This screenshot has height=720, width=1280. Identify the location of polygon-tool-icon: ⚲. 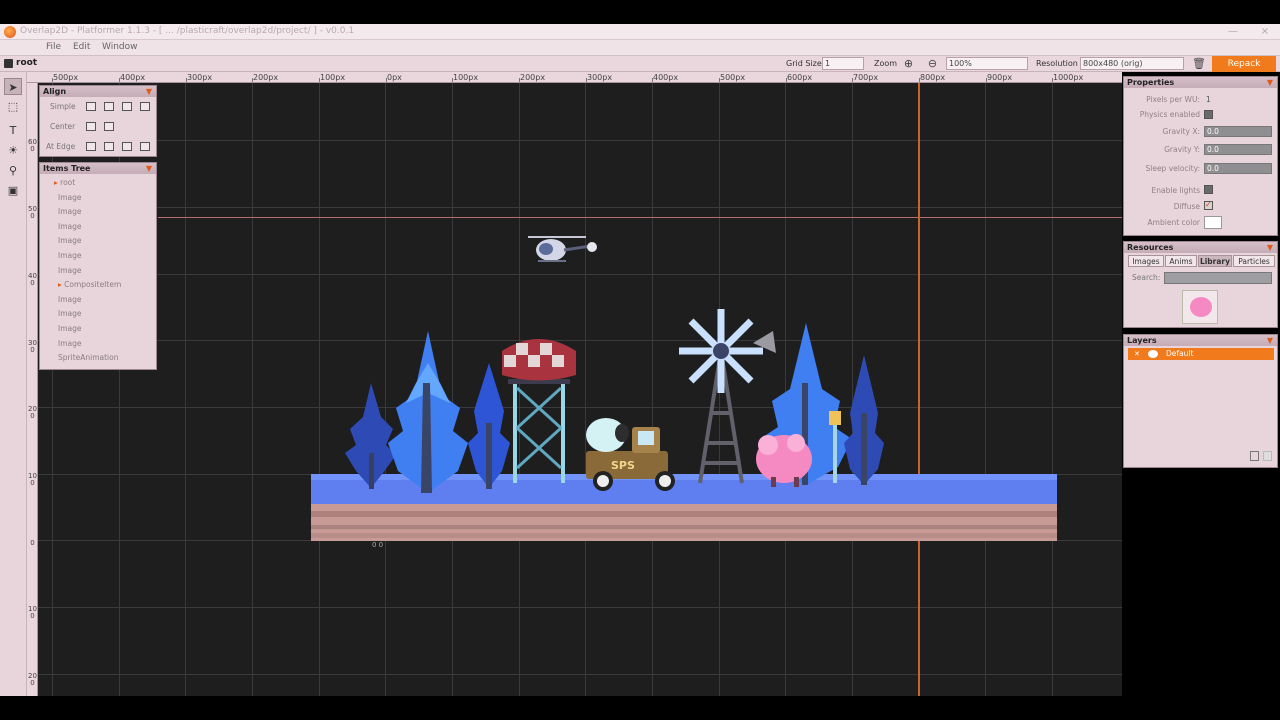
(13, 170).